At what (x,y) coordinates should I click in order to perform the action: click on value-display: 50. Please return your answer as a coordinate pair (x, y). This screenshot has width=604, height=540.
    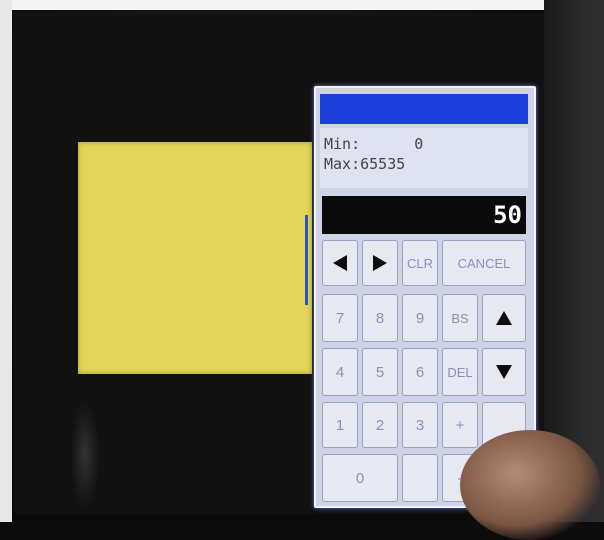
    Looking at the image, I should click on (424, 215).